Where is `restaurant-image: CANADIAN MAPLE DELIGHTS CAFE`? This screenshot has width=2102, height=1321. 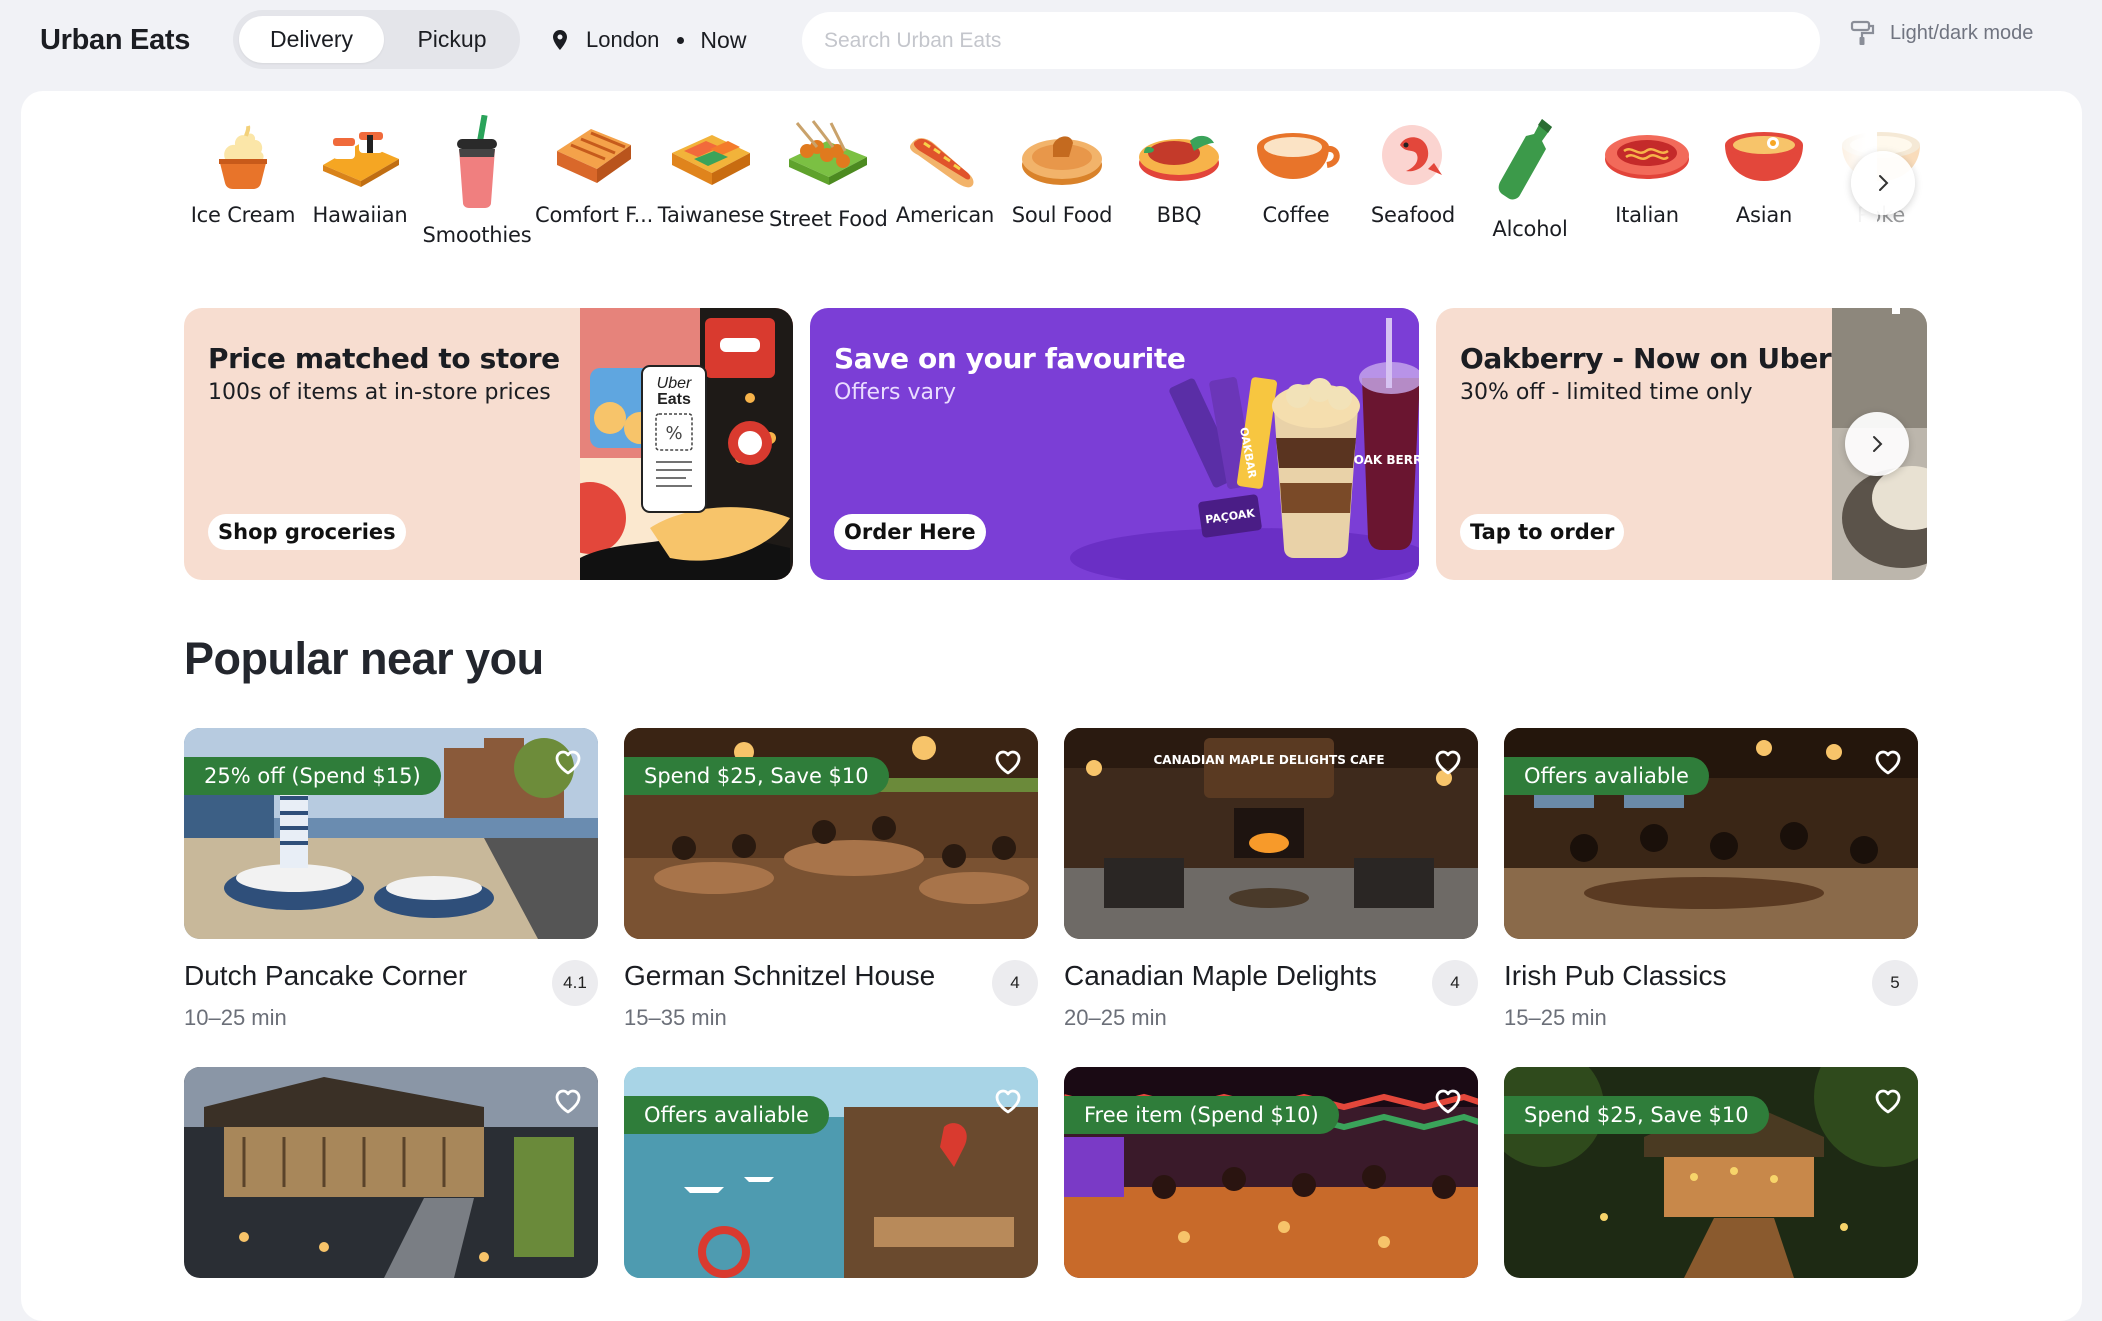 restaurant-image: CANADIAN MAPLE DELIGHTS CAFE is located at coordinates (1271, 833).